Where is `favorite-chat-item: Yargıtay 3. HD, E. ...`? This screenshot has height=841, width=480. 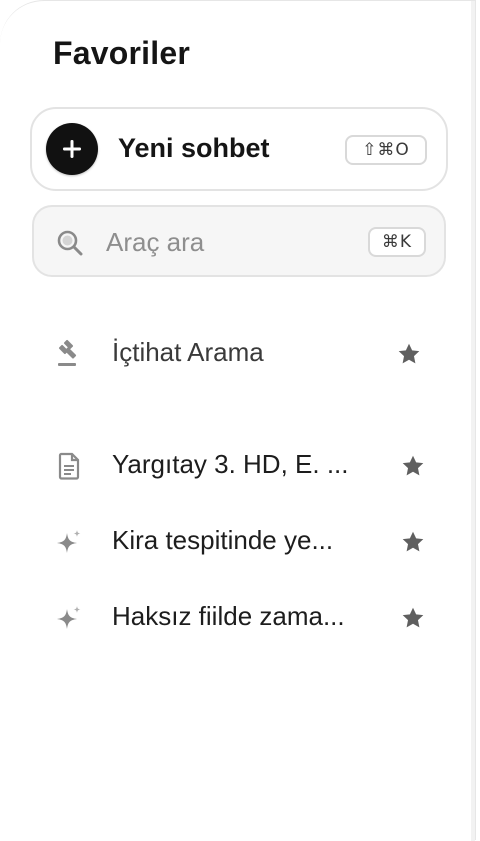
favorite-chat-item: Yargıtay 3. HD, E. ... is located at coordinates (240, 465).